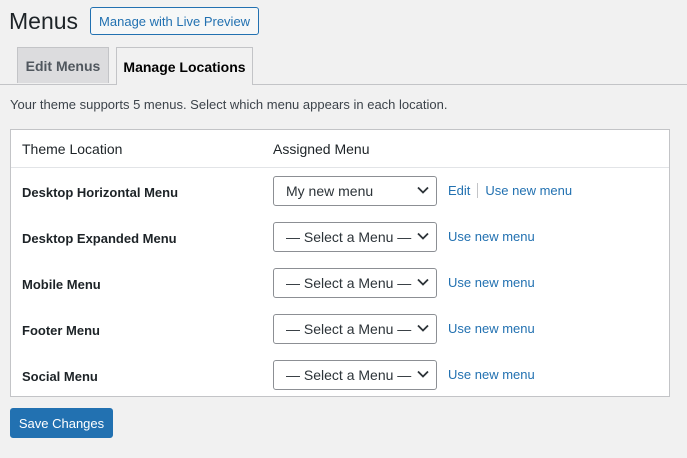  Describe the element at coordinates (330, 191) in the screenshot. I see `menu-select-value: My new menu` at that location.